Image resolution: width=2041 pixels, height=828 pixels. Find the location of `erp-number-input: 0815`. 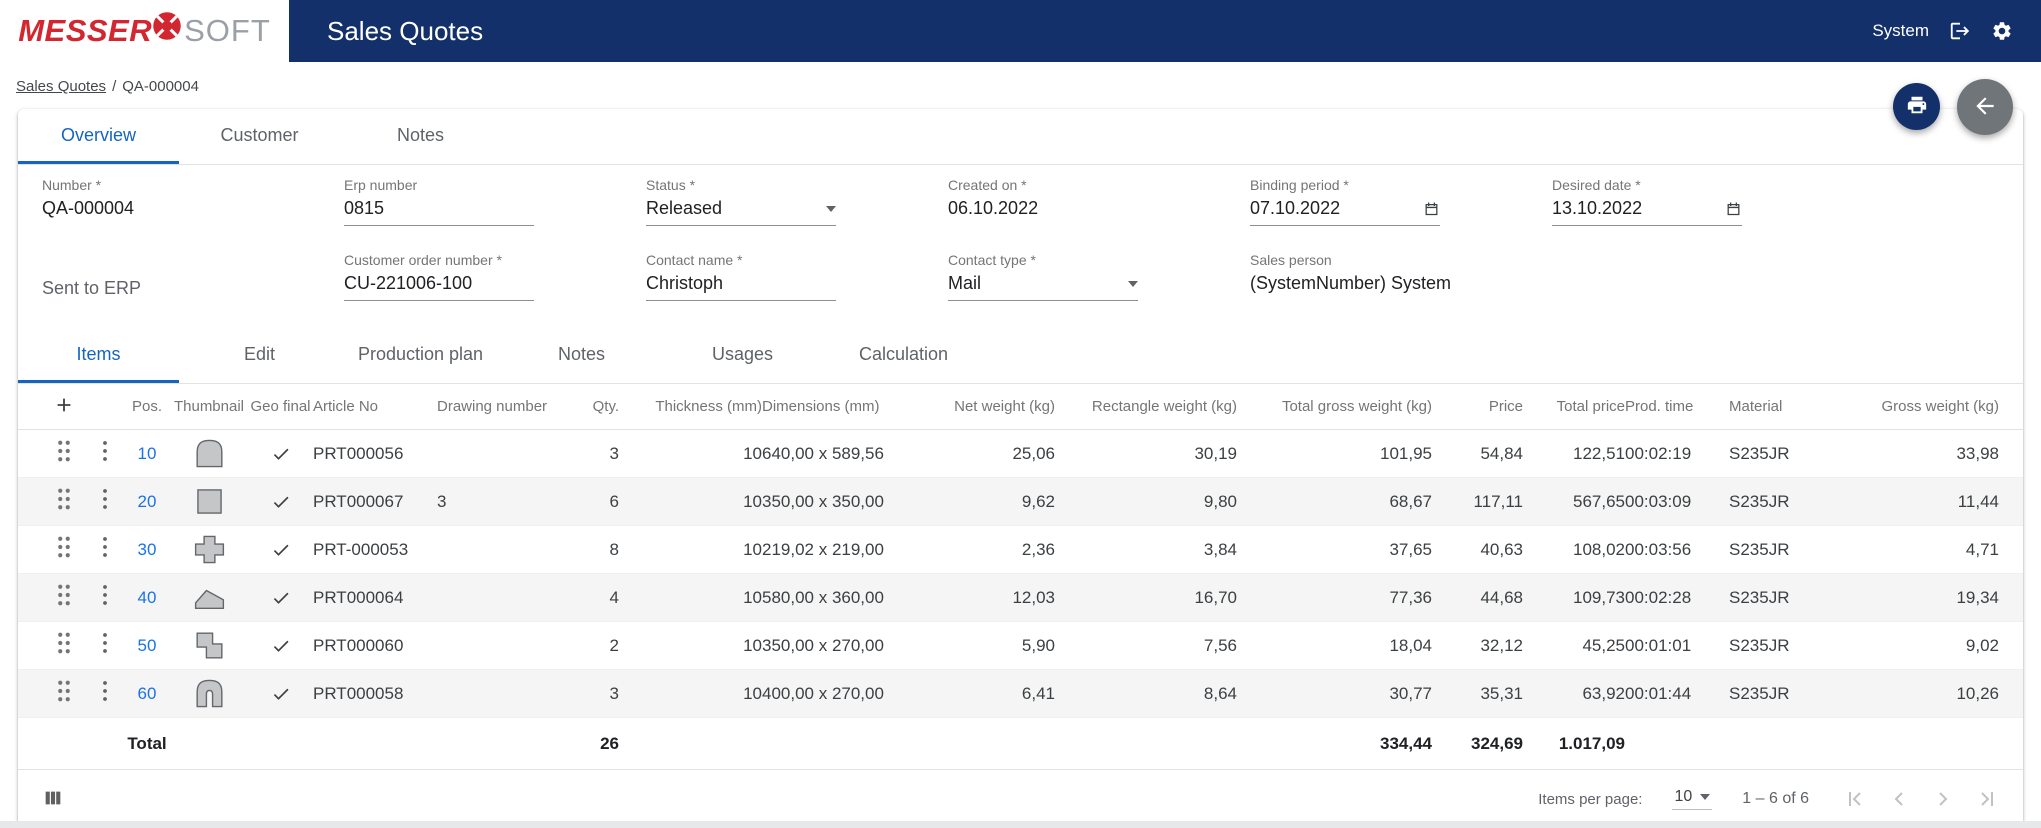

erp-number-input: 0815 is located at coordinates (439, 212).